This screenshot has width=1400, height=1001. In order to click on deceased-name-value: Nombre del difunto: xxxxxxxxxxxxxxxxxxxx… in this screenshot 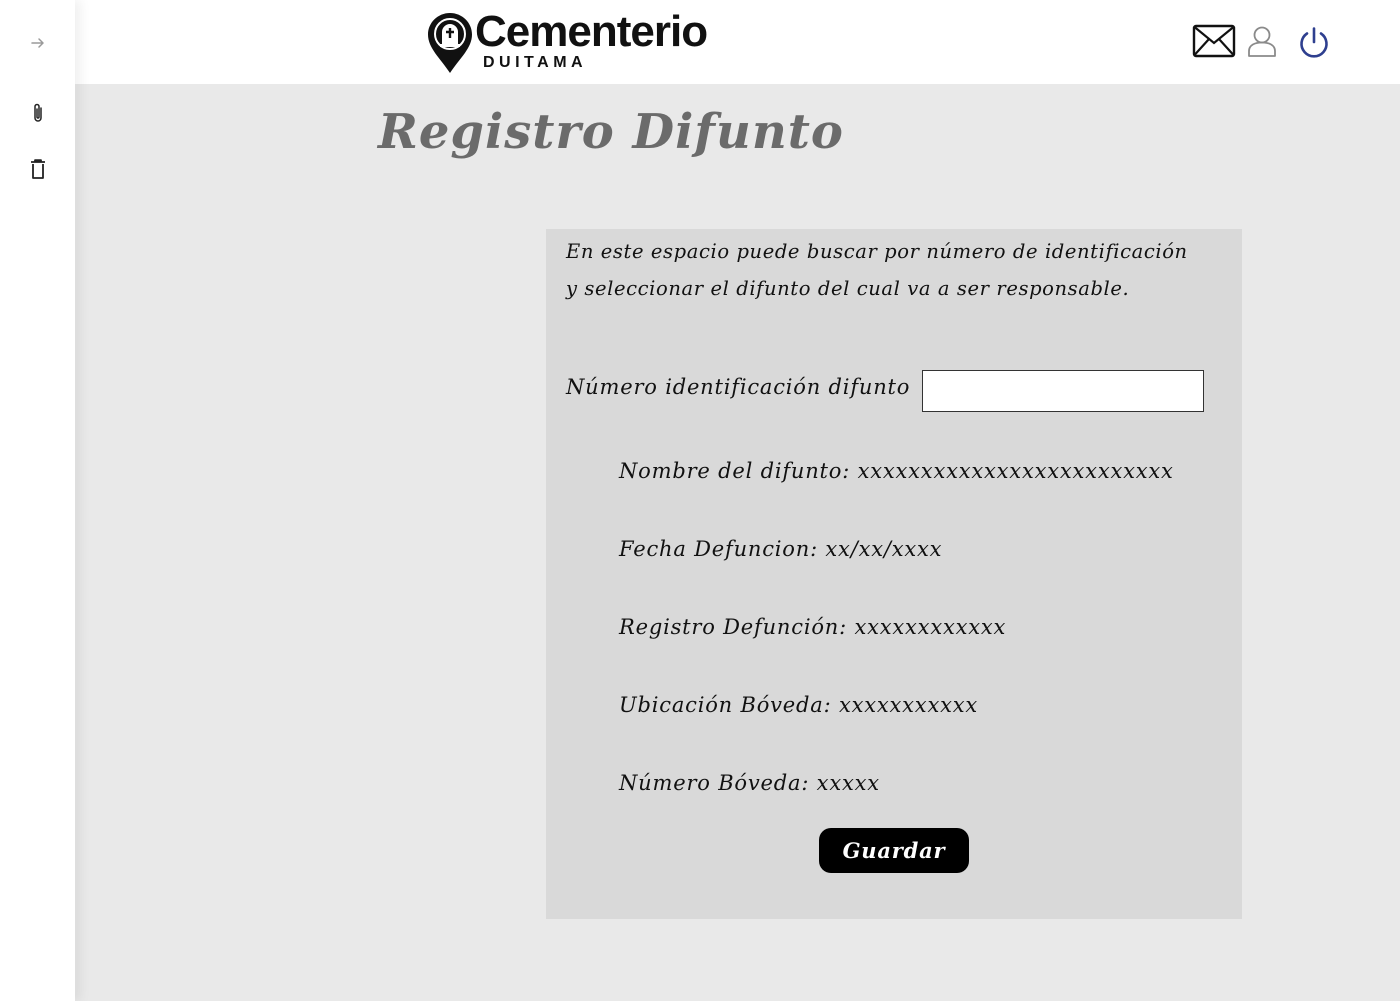, I will do `click(896, 471)`.